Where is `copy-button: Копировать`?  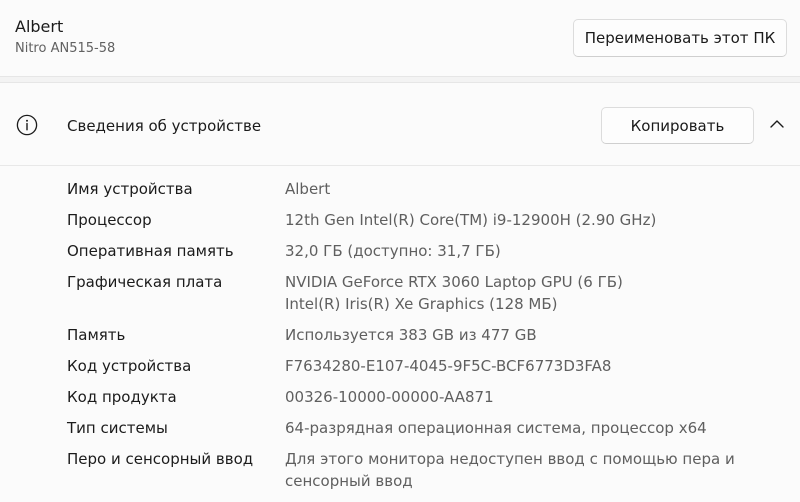
copy-button: Копировать is located at coordinates (677, 125).